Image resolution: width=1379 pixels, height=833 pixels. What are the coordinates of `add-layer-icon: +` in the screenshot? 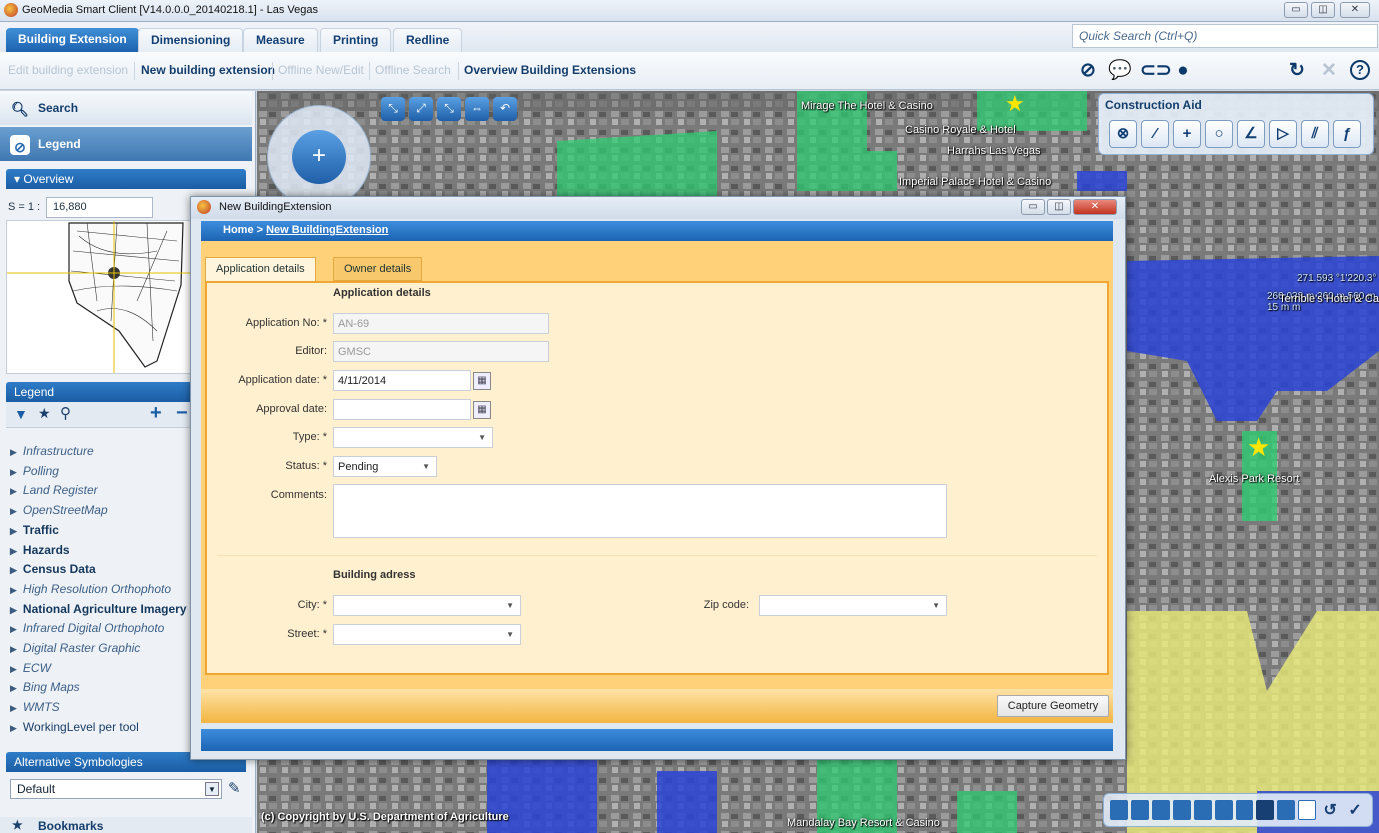 It's located at (156, 413).